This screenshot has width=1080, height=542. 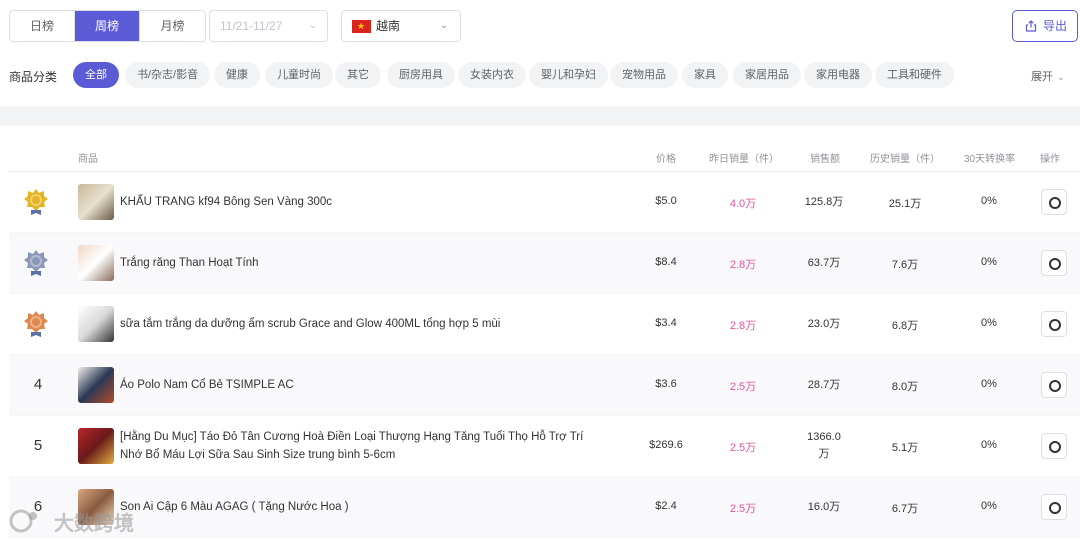 What do you see at coordinates (207, 385) in the screenshot?
I see `product-title-line: Áo Polo Nam Cổ Bẻ TSIMPLE AC` at bounding box center [207, 385].